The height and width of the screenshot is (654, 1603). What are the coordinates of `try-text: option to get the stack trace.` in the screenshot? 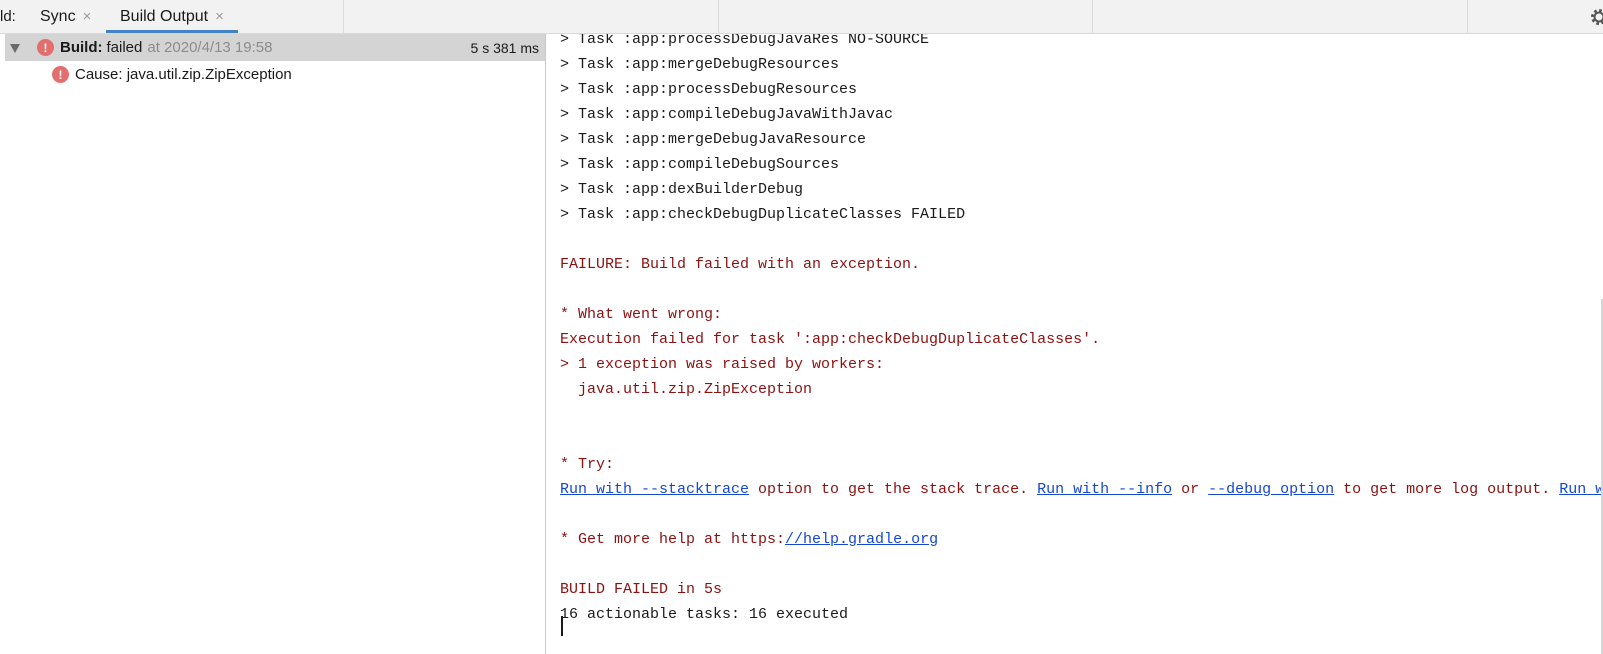 It's located at (893, 489).